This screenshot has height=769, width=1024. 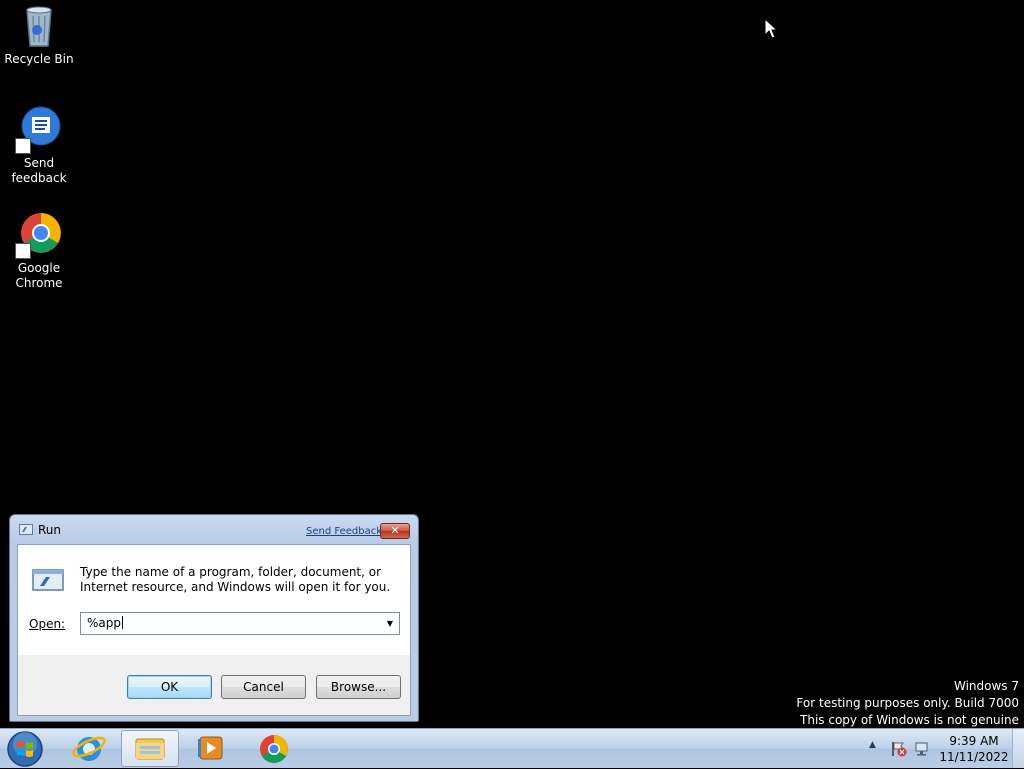 I want to click on desktop-icon-send-feedback: Send feedback, so click(x=39, y=146).